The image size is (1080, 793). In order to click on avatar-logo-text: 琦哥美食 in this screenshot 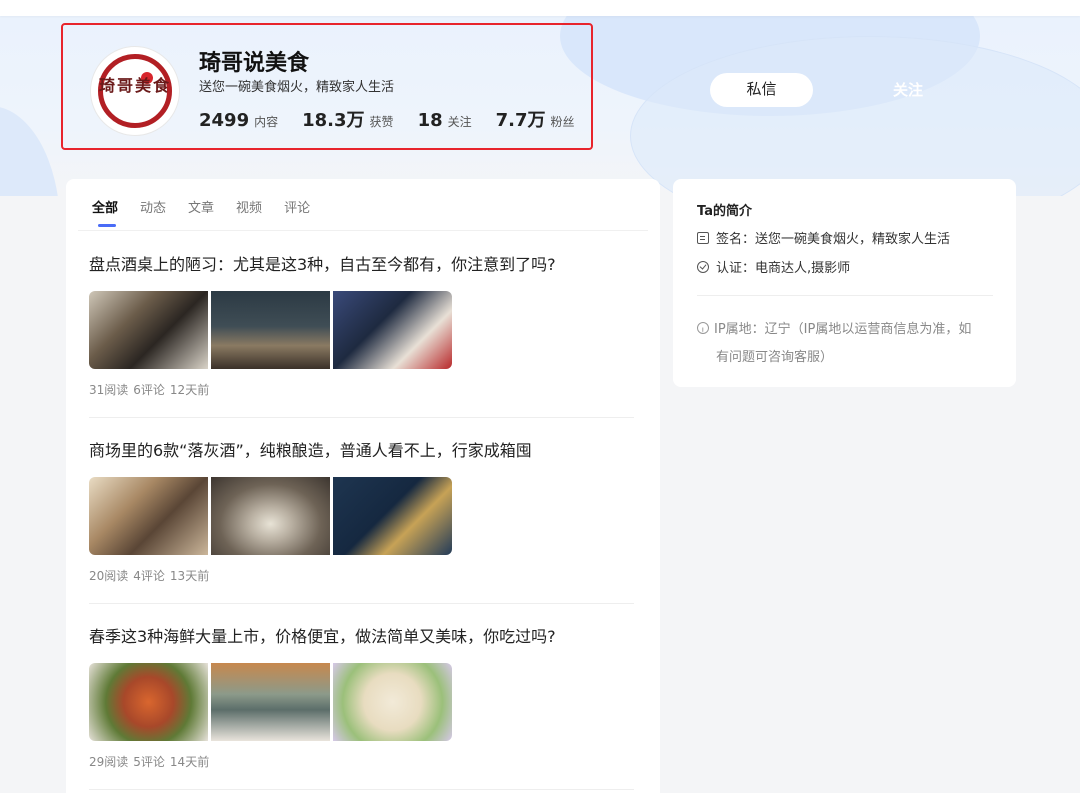, I will do `click(134, 85)`.